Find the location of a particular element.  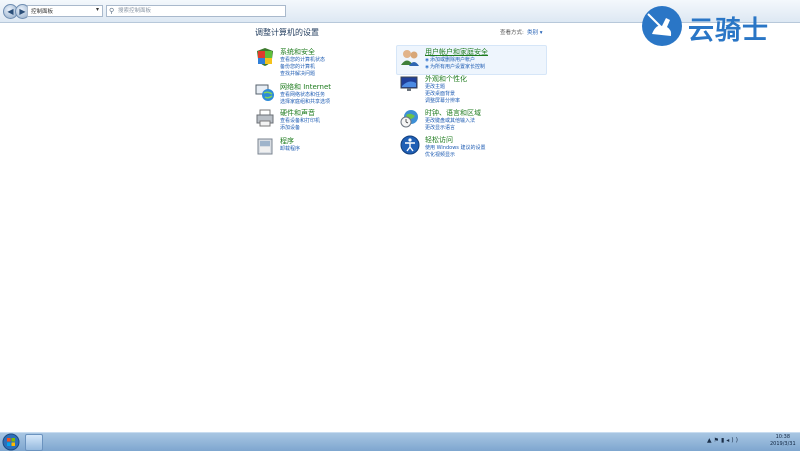

category-link: 调整屏幕分辨率 is located at coordinates (442, 101).